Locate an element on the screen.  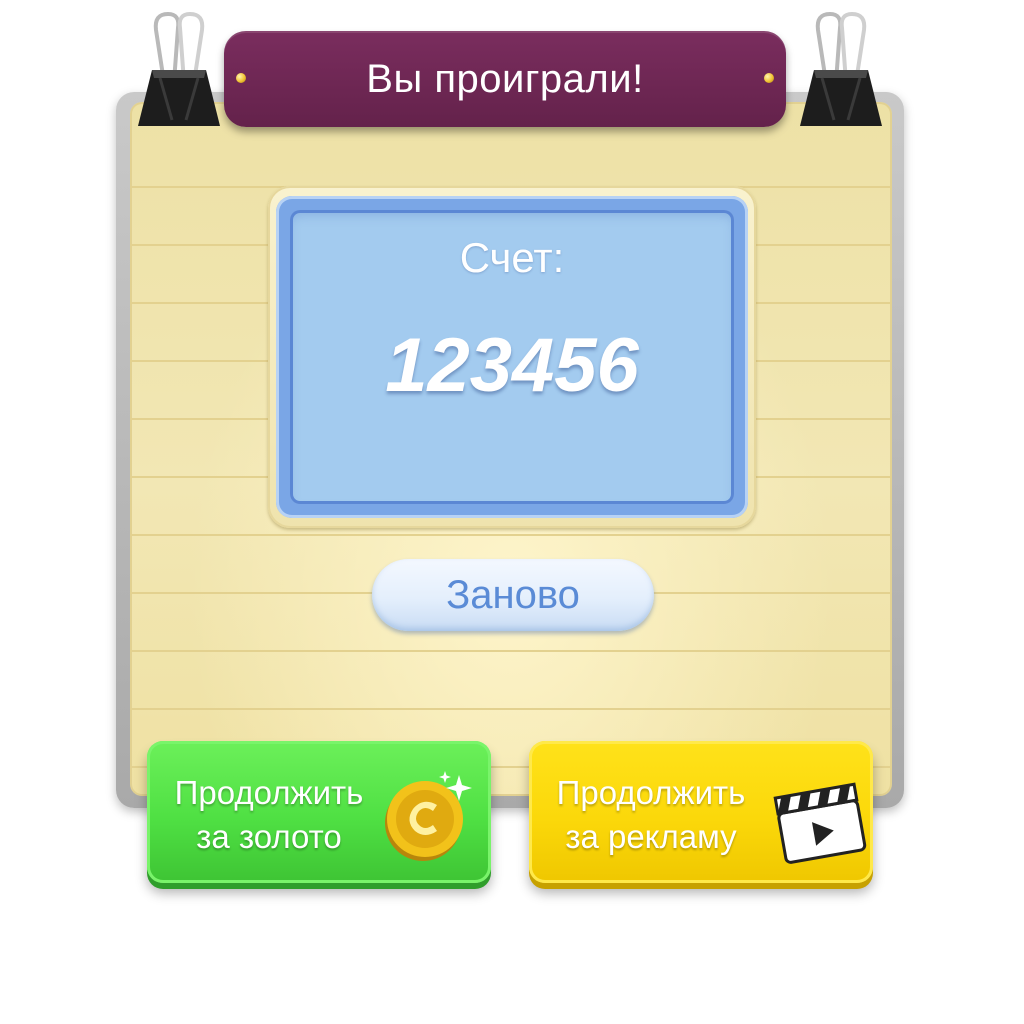
continue-for-gold-button: Продолжить за золото is located at coordinates (319, 812).